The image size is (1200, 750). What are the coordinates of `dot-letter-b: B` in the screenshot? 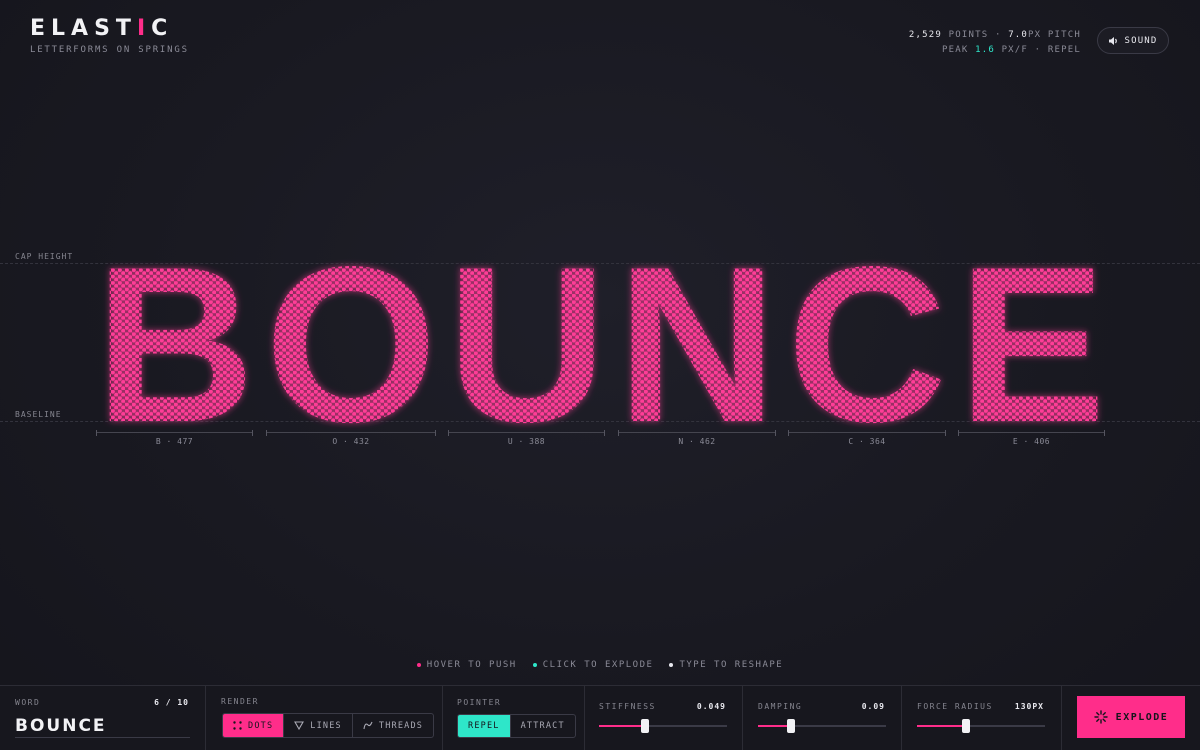 It's located at (174, 345).